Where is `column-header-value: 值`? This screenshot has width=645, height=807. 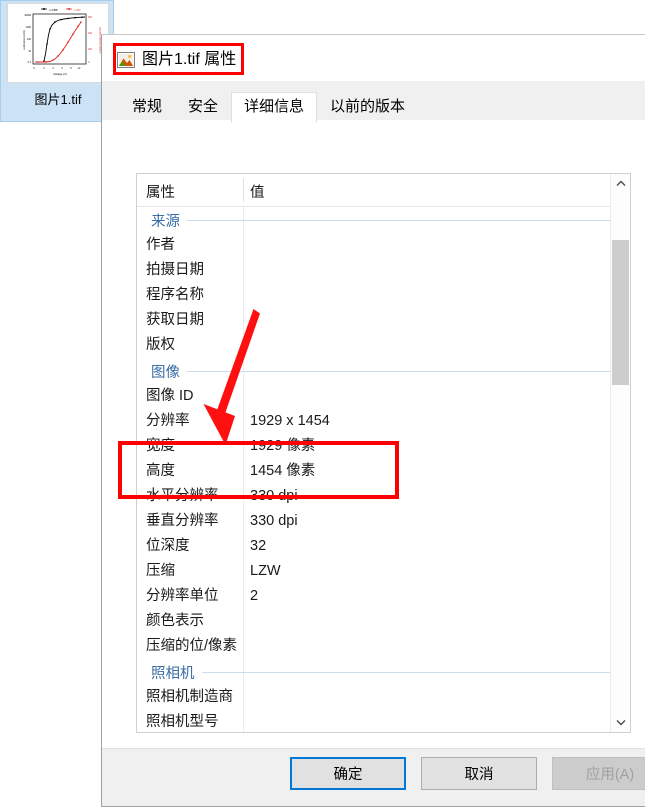 column-header-value: 值 is located at coordinates (257, 191).